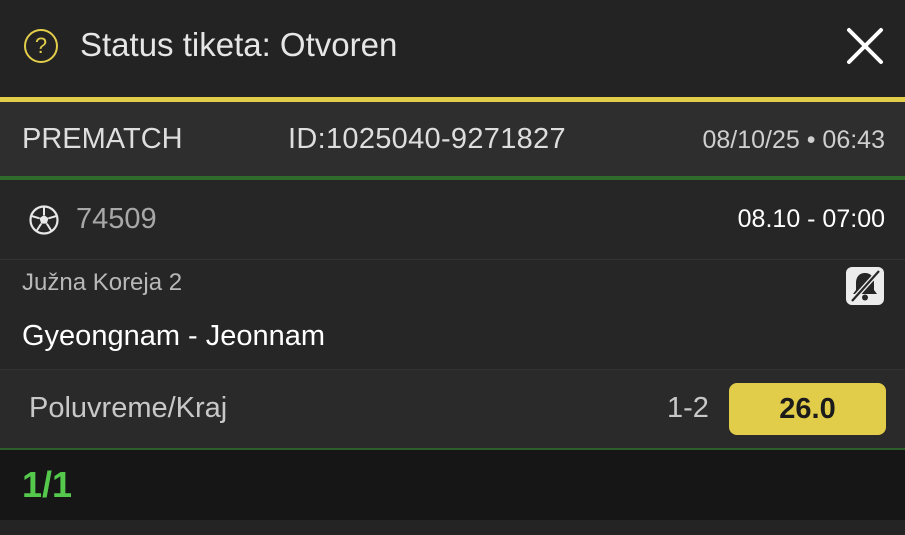 The image size is (905, 535). What do you see at coordinates (811, 219) in the screenshot?
I see `event-start-time: 08.10 - 07:00` at bounding box center [811, 219].